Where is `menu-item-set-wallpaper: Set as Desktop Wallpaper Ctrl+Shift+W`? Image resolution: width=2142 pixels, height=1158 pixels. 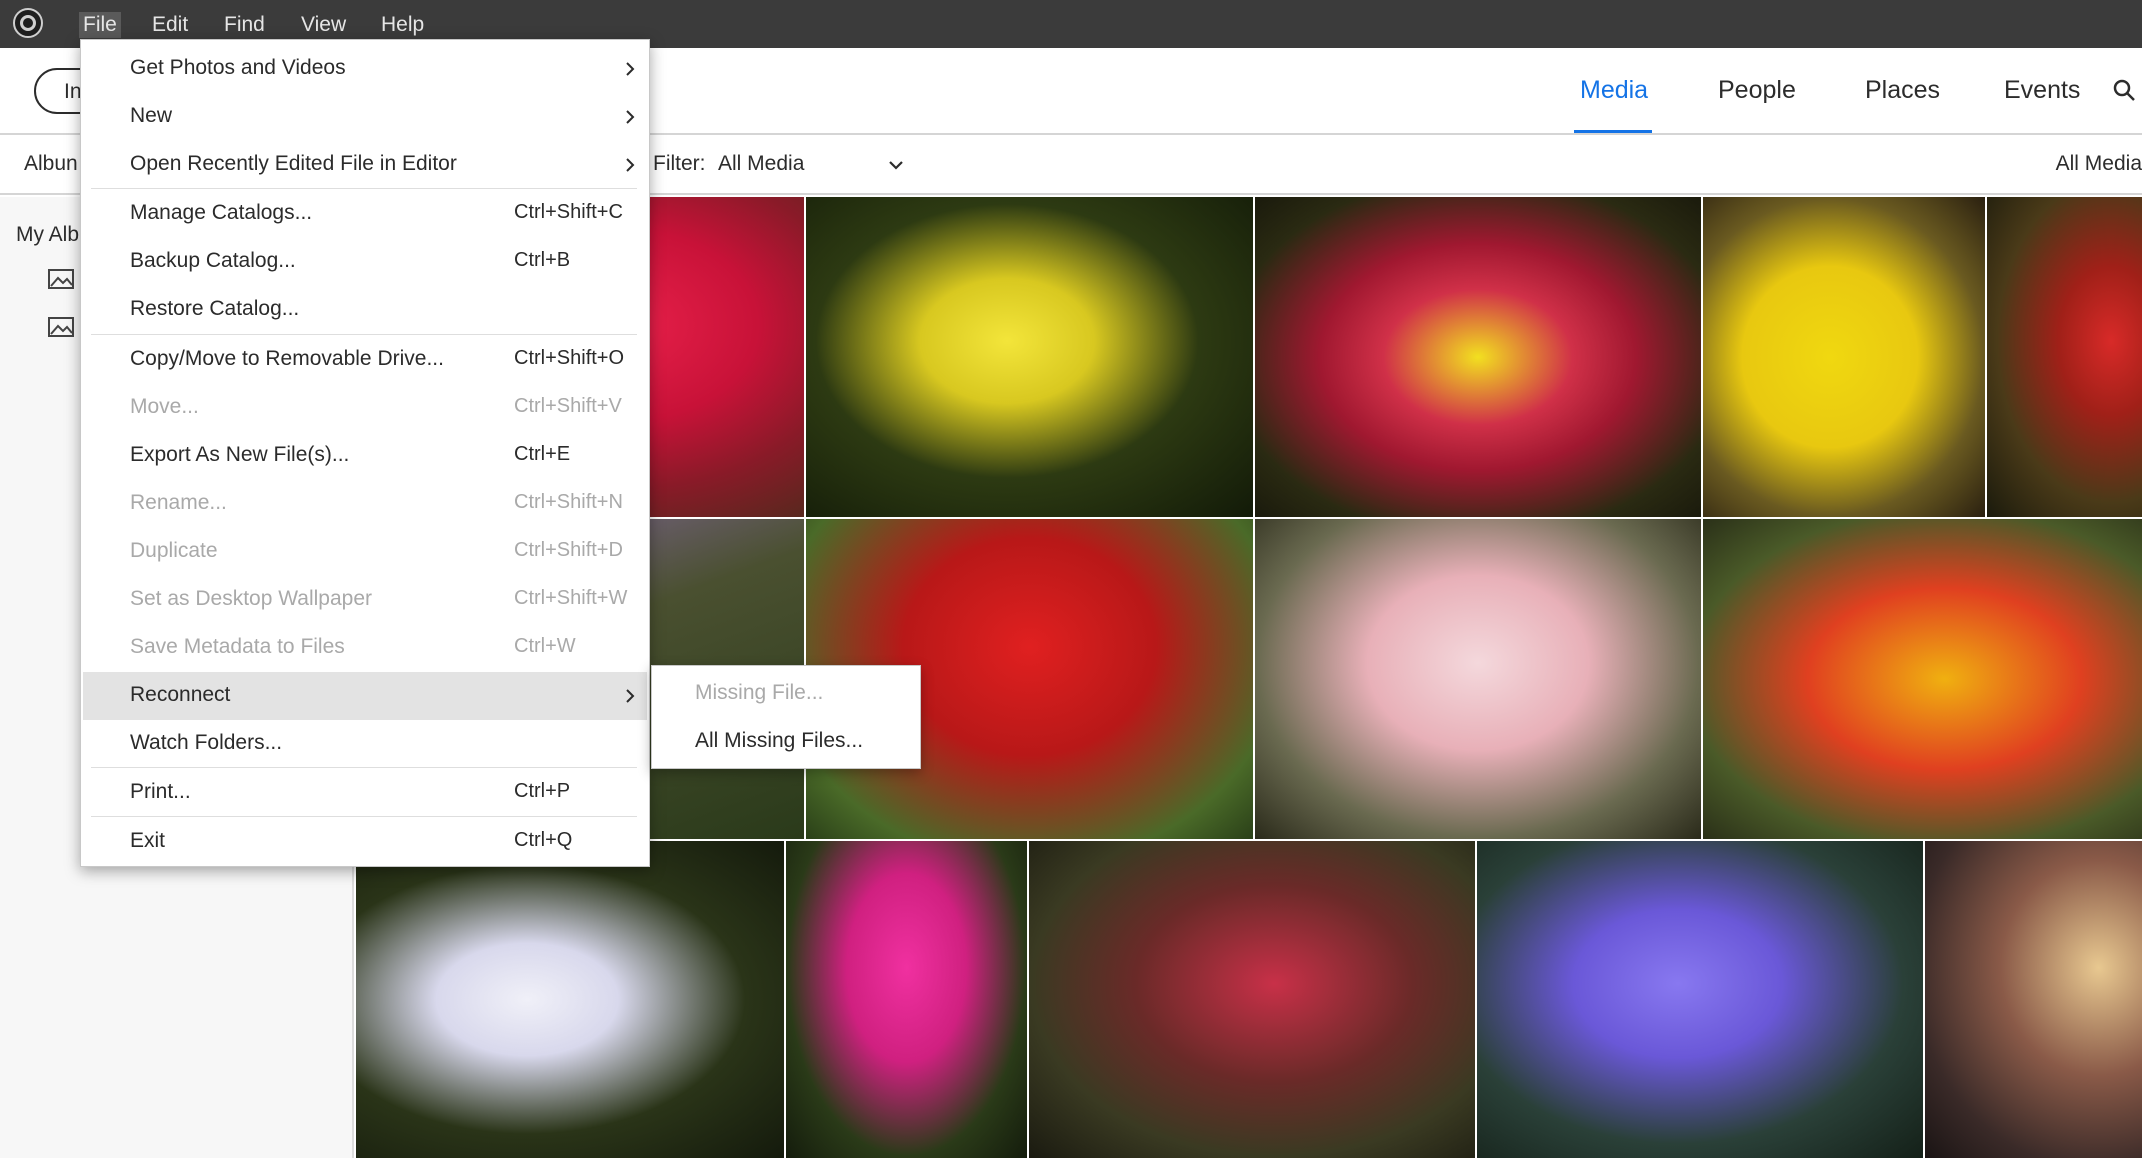
menu-item-set-wallpaper: Set as Desktop Wallpaper Ctrl+Shift+W is located at coordinates (365, 600).